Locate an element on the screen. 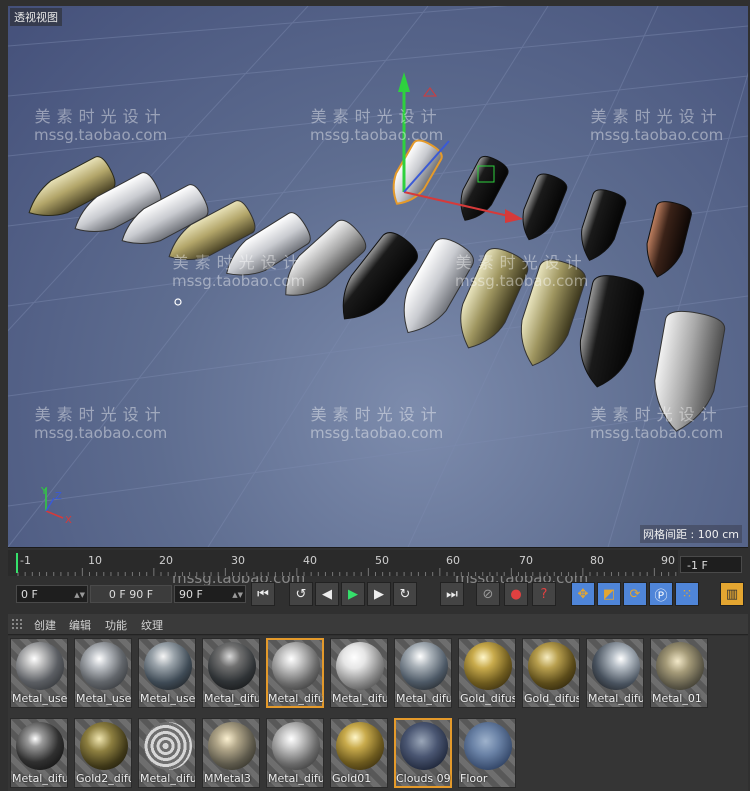  record-motion-button: ⊘ is located at coordinates (488, 594).